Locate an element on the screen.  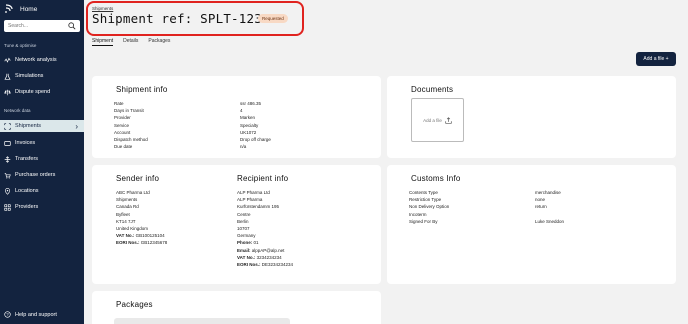
documents-card: Documents Add a file is located at coordinates (531, 117).